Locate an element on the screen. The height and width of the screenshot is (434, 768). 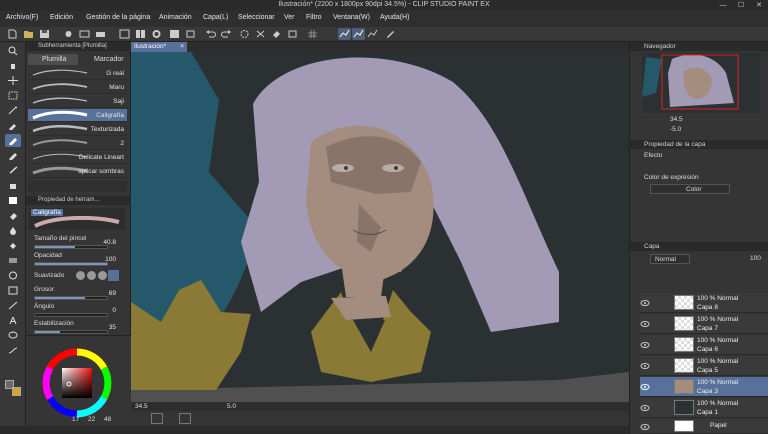
print-icon is located at coordinates (100, 34).